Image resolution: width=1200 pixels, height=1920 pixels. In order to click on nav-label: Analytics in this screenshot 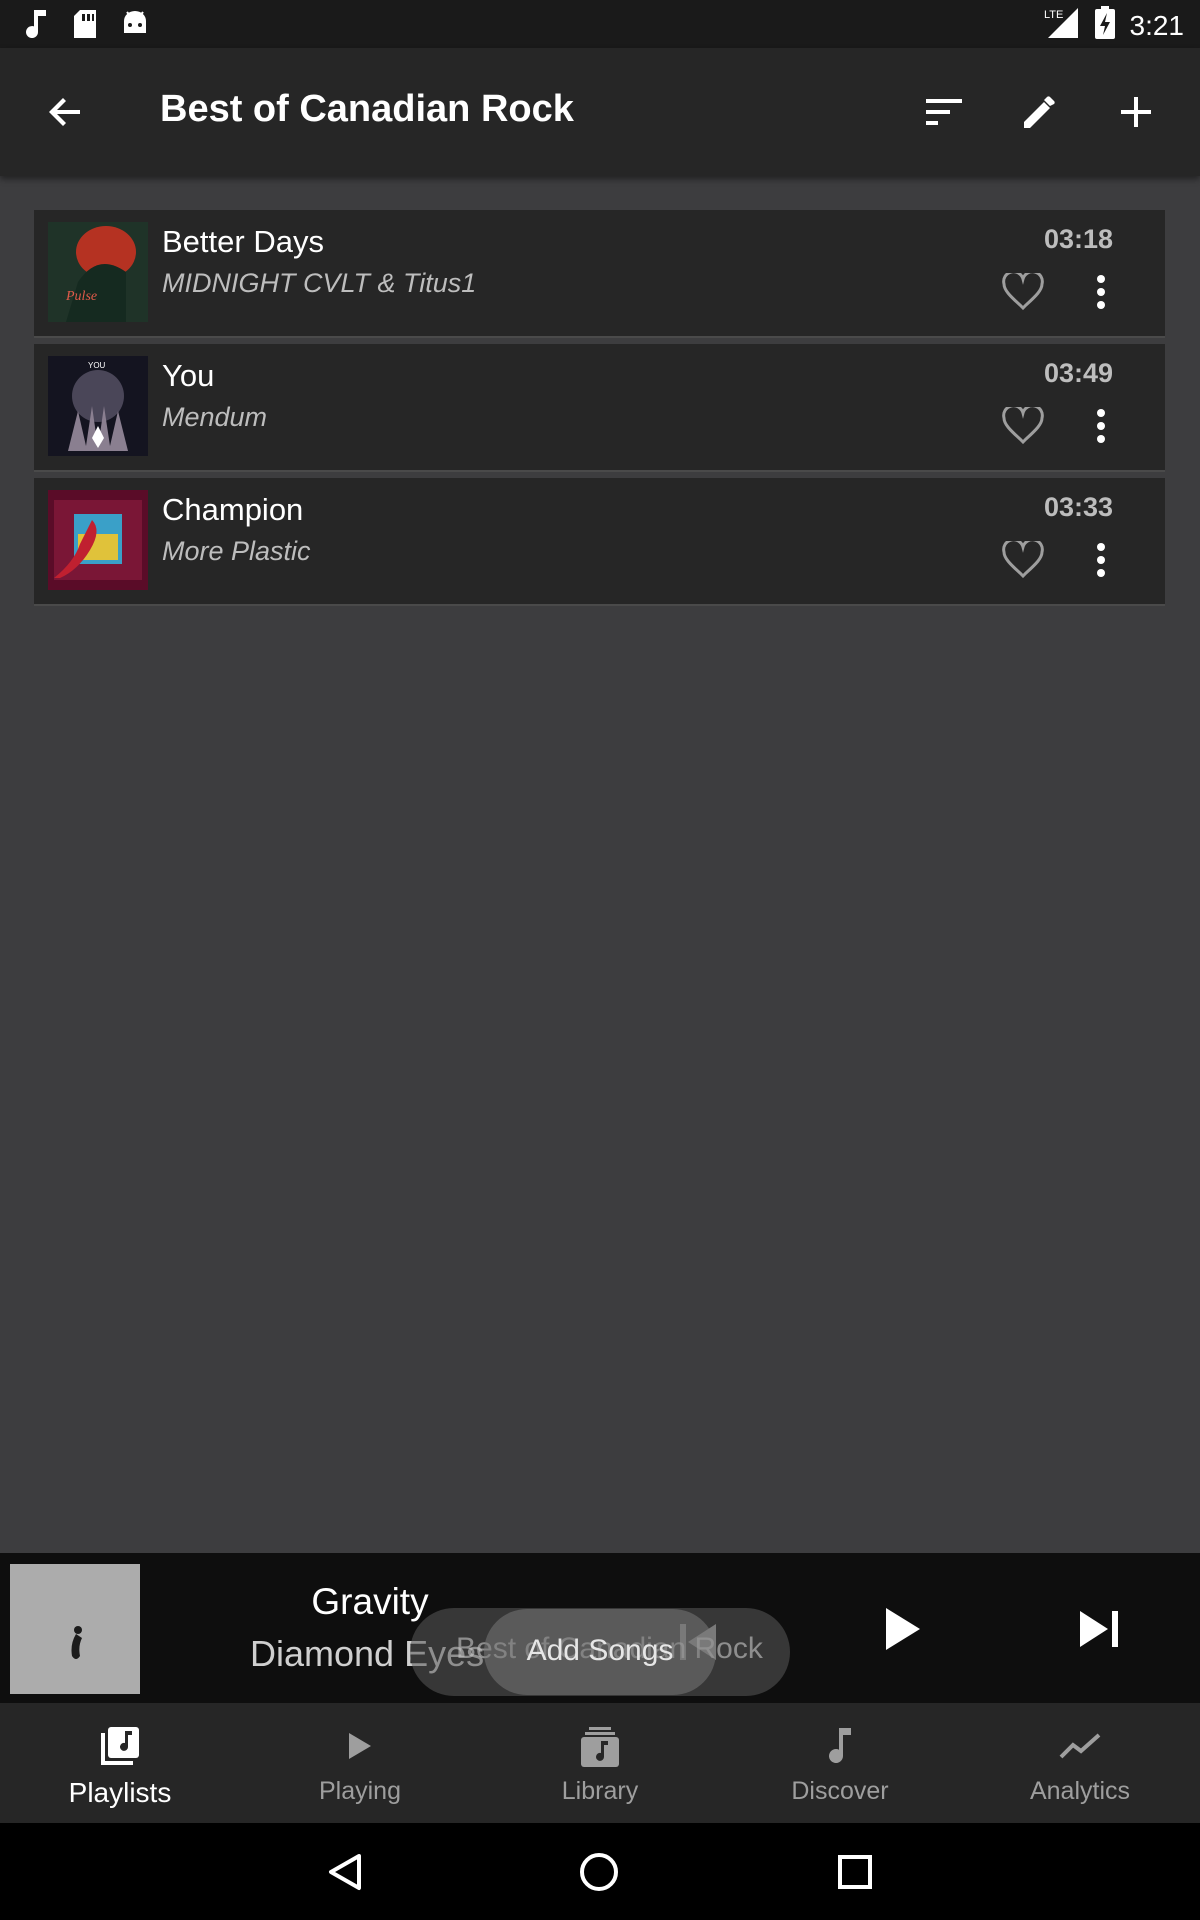, I will do `click(1080, 1791)`.